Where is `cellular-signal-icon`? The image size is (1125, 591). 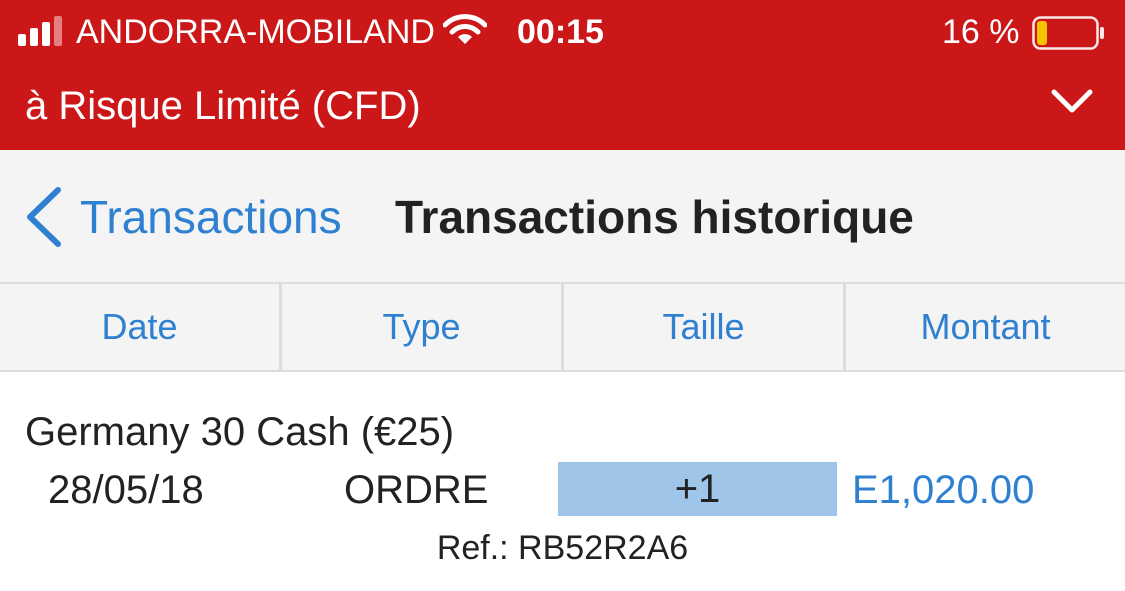 cellular-signal-icon is located at coordinates (40, 29).